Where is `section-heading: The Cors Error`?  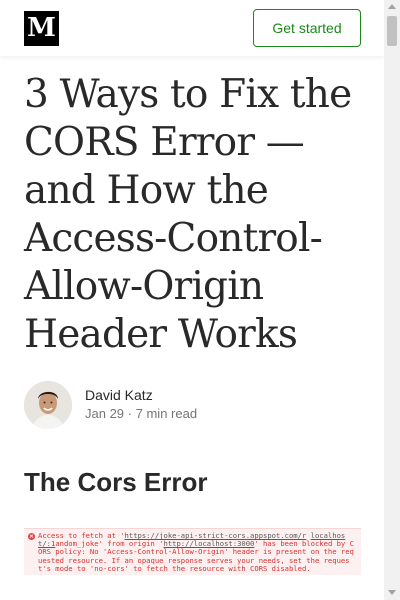
section-heading: The Cors Error is located at coordinates (116, 482).